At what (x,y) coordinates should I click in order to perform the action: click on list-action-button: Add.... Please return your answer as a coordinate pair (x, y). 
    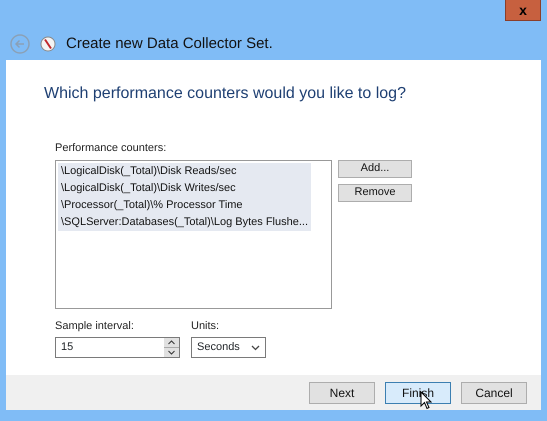
    Looking at the image, I should click on (375, 169).